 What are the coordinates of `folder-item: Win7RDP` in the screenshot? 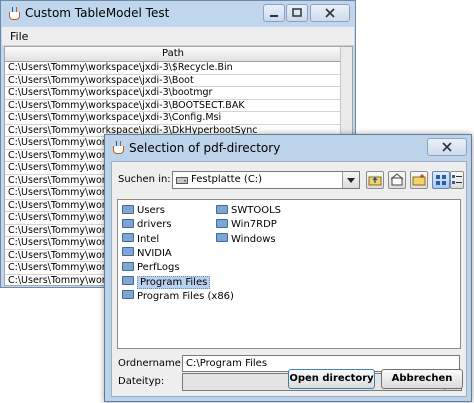 It's located at (246, 225).